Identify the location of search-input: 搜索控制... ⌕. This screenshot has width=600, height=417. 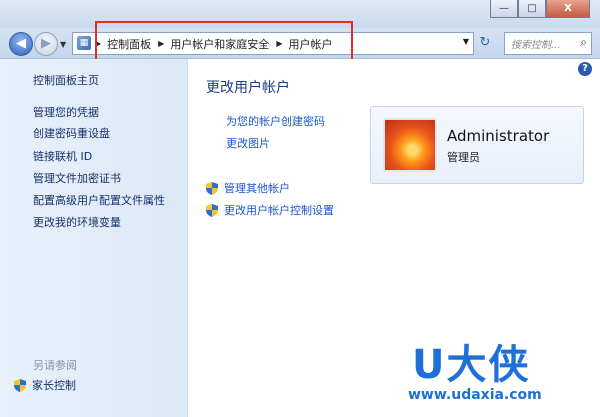
(548, 43).